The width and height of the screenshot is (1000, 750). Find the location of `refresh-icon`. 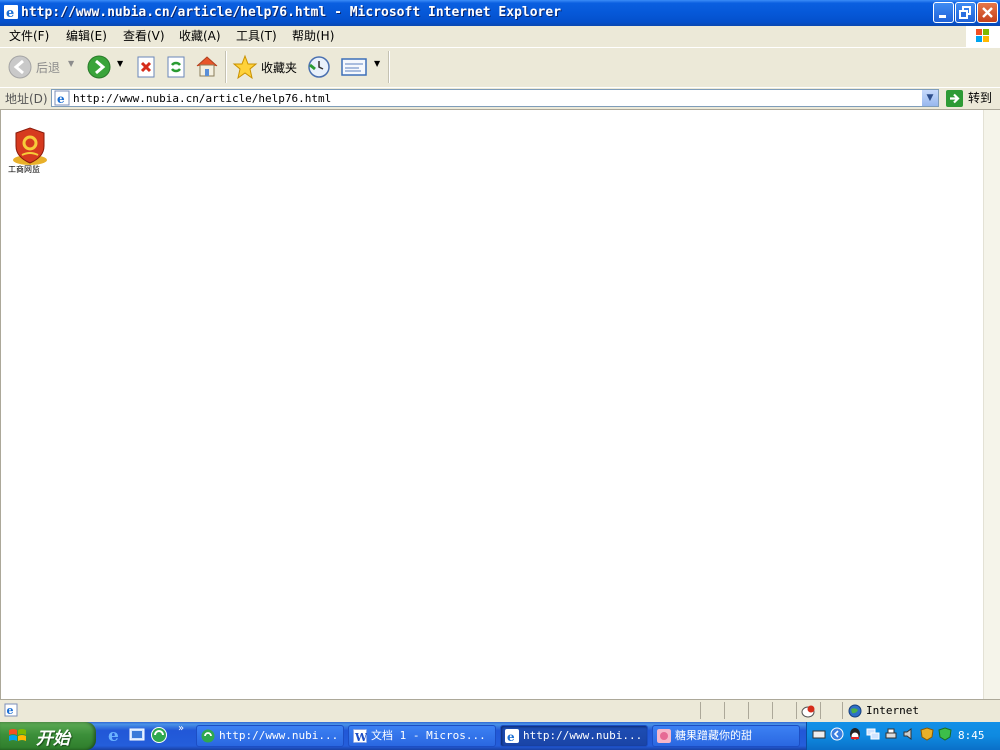

refresh-icon is located at coordinates (176, 67).